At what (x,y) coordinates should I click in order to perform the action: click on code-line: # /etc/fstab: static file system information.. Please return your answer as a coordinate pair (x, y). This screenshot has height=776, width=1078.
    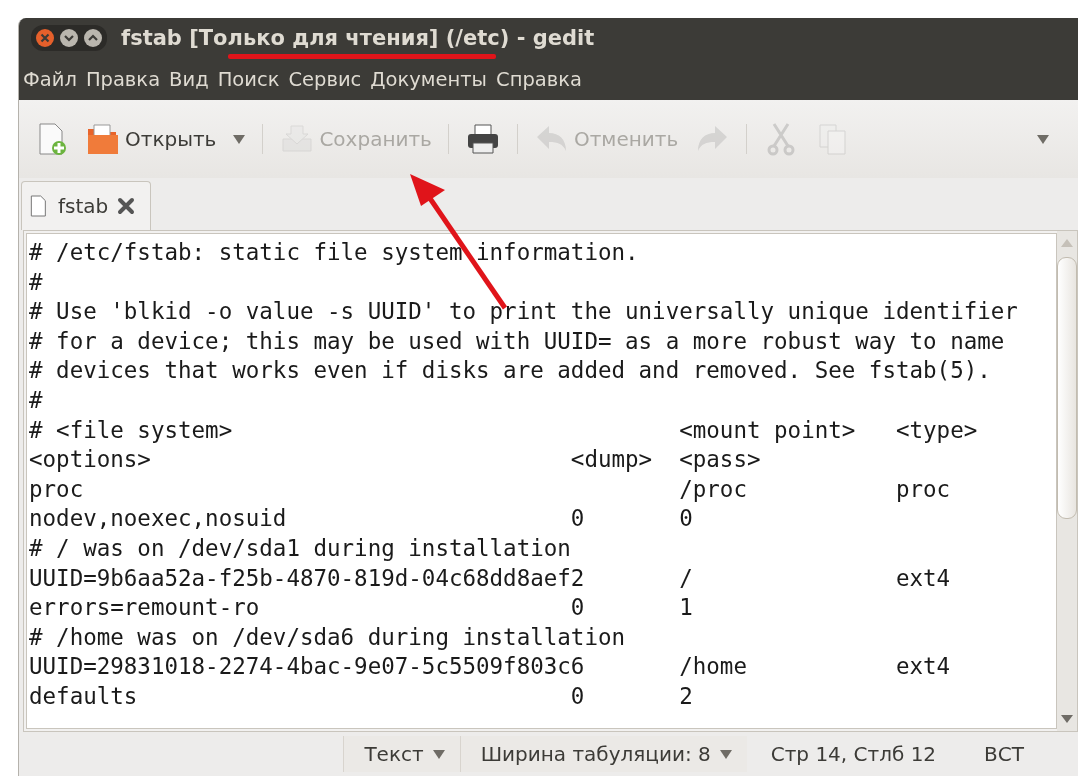
    Looking at the image, I should click on (334, 252).